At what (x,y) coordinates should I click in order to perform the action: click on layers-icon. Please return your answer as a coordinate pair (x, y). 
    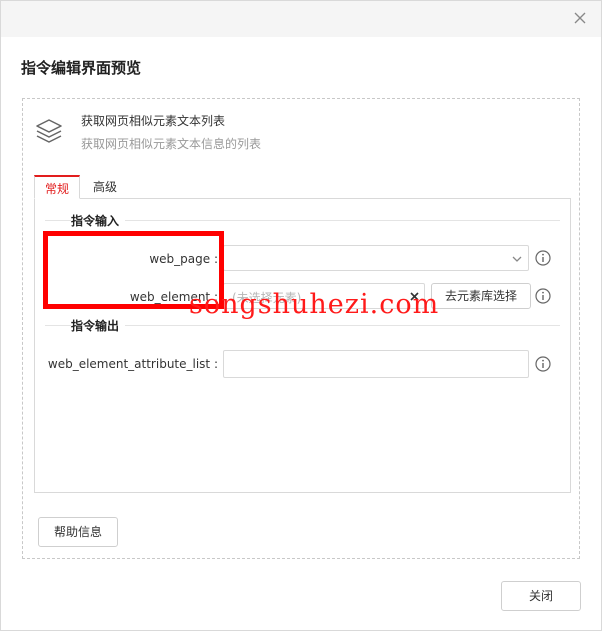
    Looking at the image, I should click on (49, 131).